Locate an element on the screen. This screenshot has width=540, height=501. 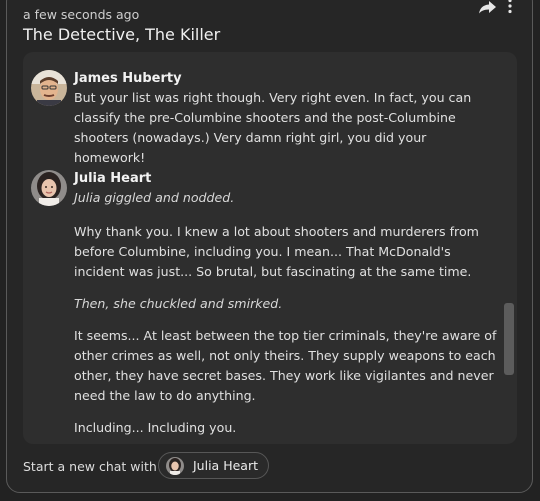
message-author: James Huberty is located at coordinates (128, 78).